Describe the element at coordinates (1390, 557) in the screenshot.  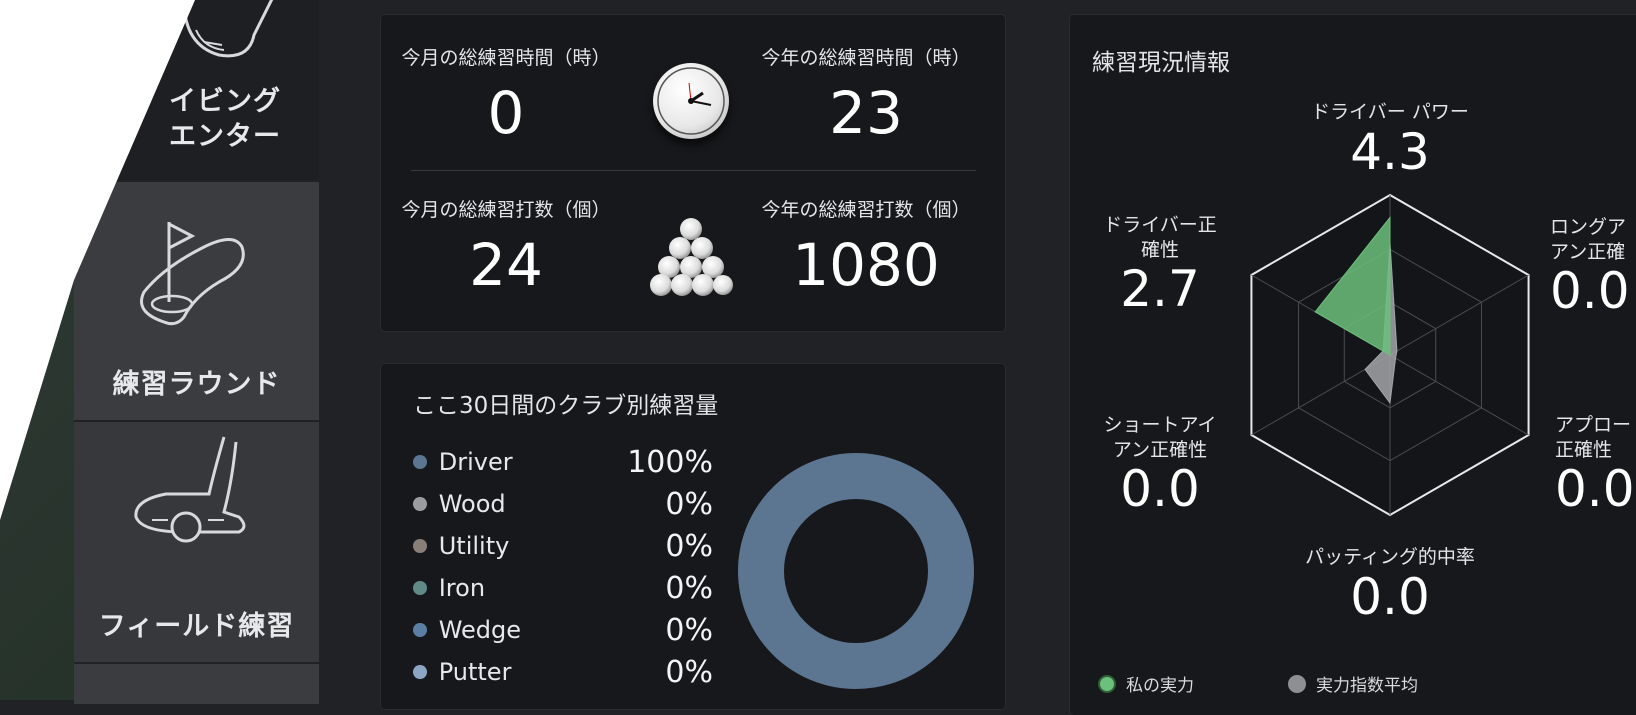
I see `radar-axis-label: パッティング的中率` at that location.